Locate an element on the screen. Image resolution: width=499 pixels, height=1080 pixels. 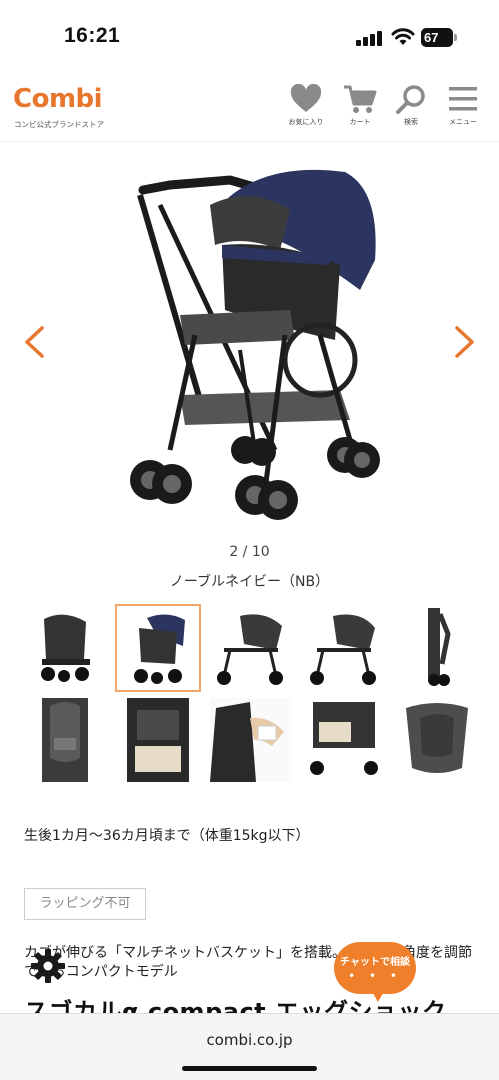
status-time: 16:21 is located at coordinates (92, 35).